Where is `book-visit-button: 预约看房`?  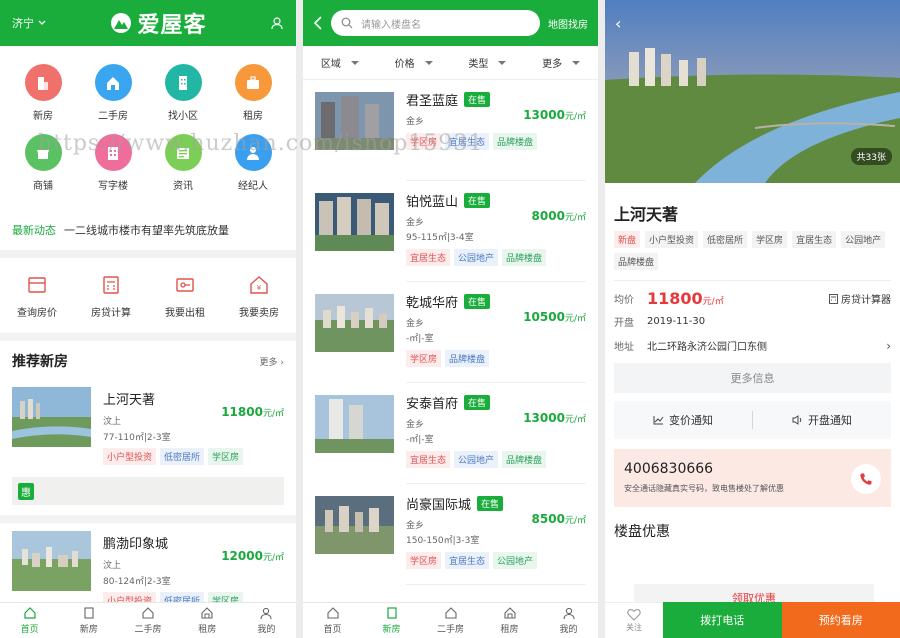 book-visit-button: 预约看房 is located at coordinates (840, 620).